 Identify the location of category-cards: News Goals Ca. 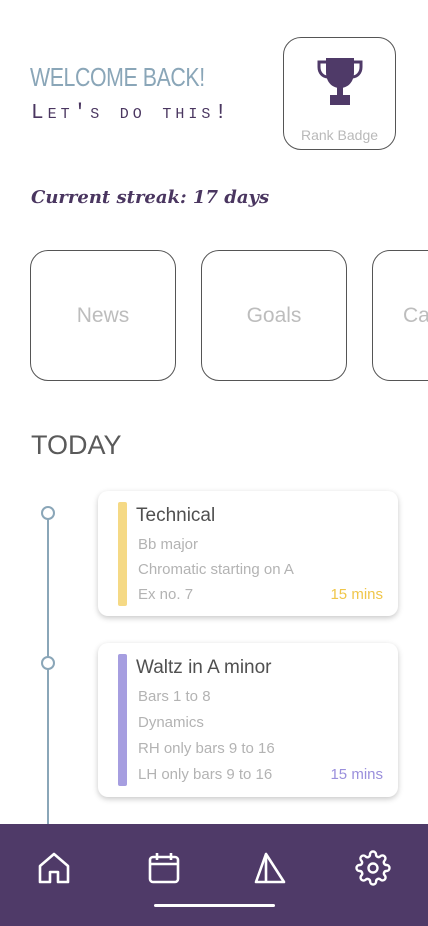
(229, 315).